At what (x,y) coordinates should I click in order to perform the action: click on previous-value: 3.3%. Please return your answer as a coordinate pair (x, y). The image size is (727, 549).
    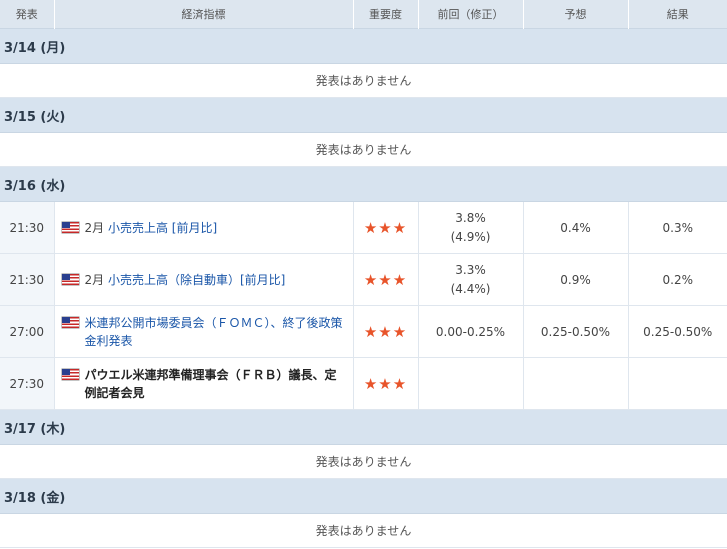
    Looking at the image, I should click on (470, 269).